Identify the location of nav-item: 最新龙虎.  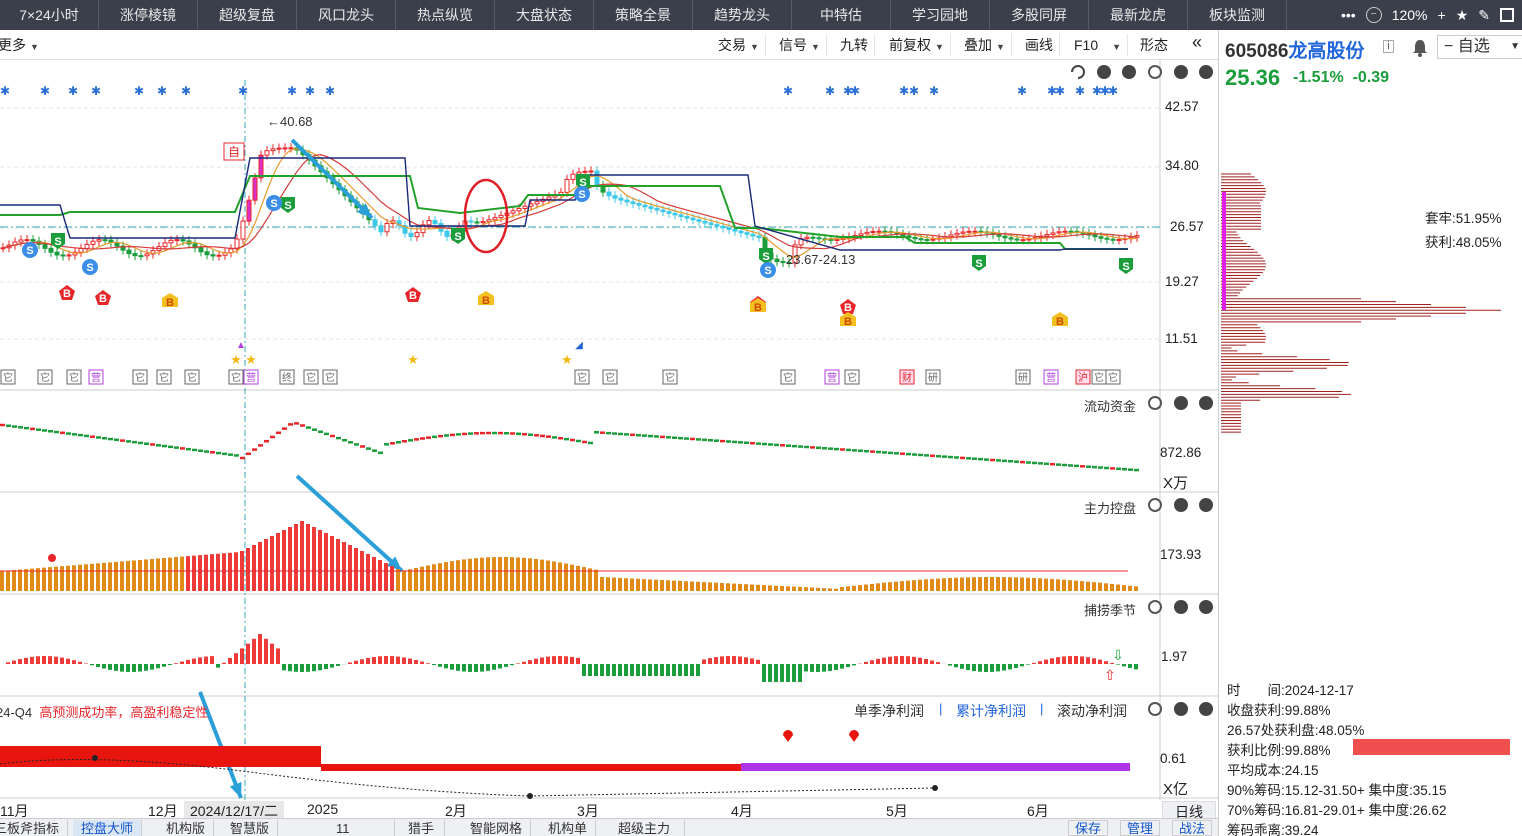
(1138, 15).